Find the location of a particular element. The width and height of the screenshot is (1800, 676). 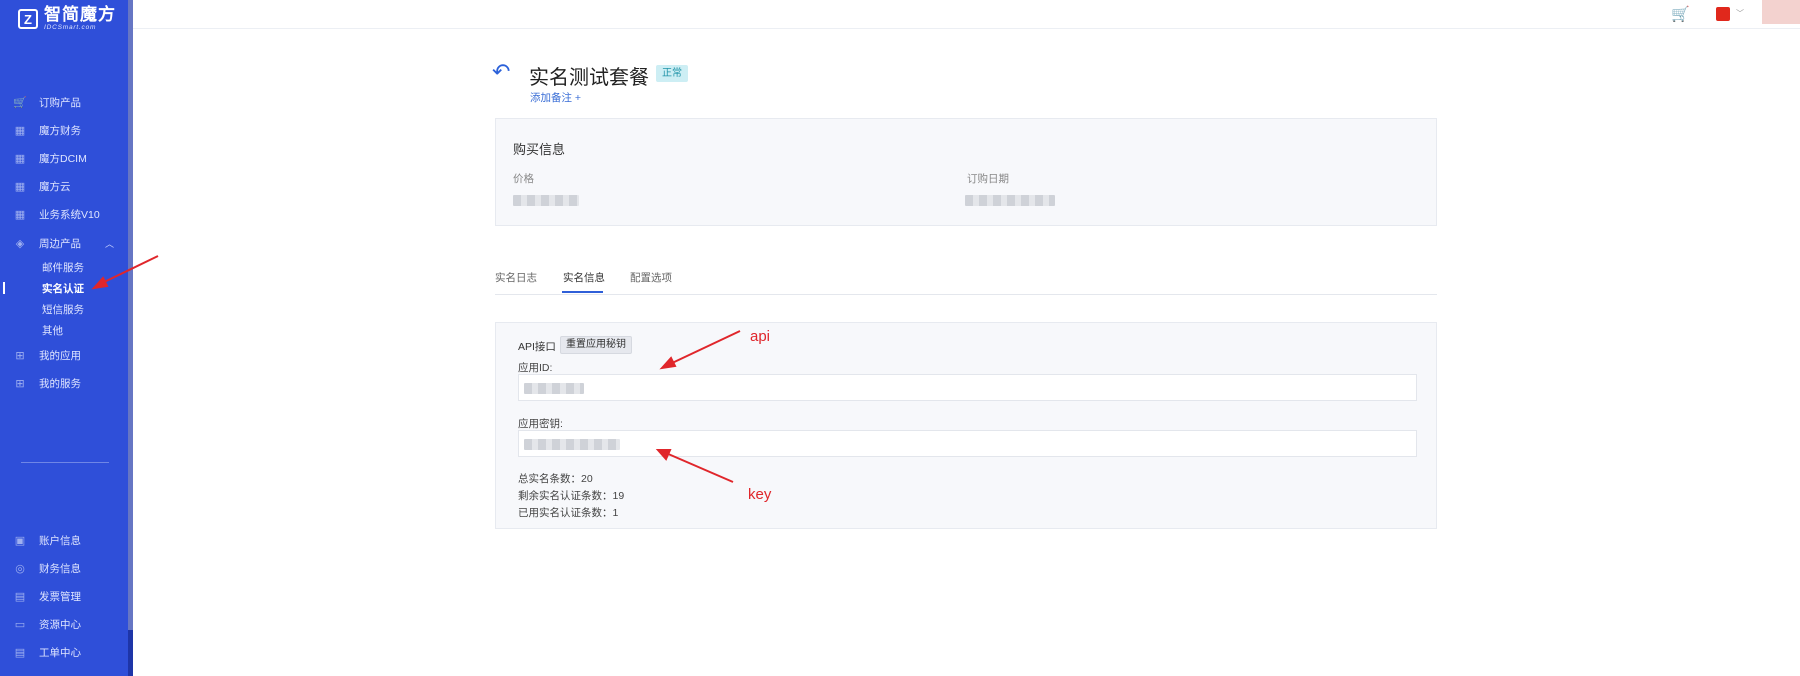

annotation-arrows is located at coordinates (416, 369).